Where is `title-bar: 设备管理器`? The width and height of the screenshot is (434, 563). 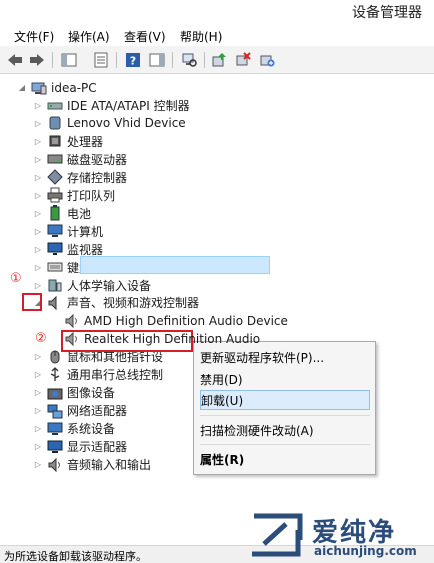 title-bar: 设备管理器 is located at coordinates (217, 12).